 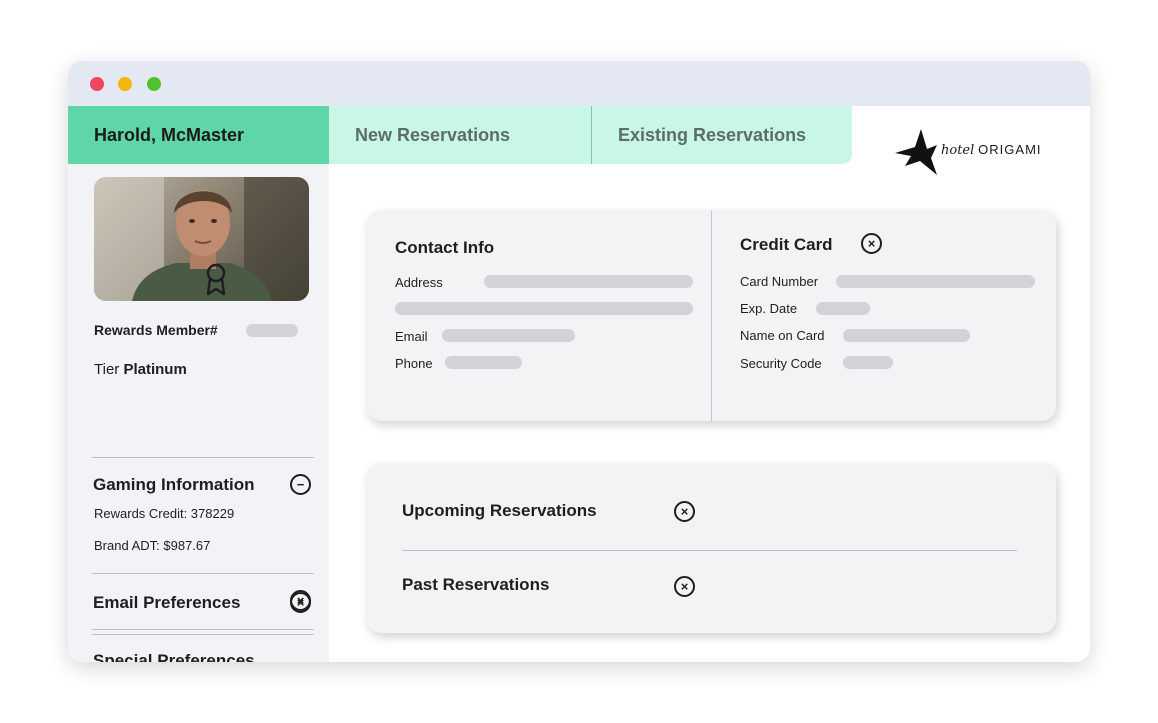 I want to click on rewards-credit-text: Rewards Credit: 378229, so click(x=164, y=513).